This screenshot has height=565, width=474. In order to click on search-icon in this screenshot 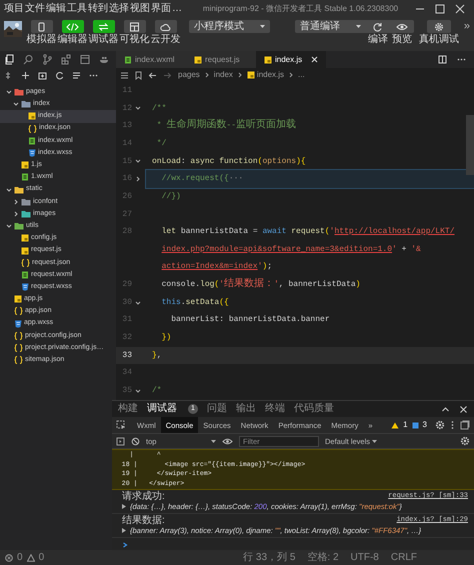, I will do `click(28, 59)`.